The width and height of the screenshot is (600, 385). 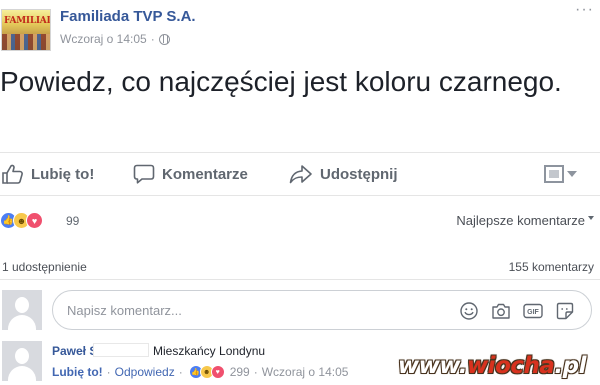 I want to click on watermark-prefix: www., so click(x=432, y=366).